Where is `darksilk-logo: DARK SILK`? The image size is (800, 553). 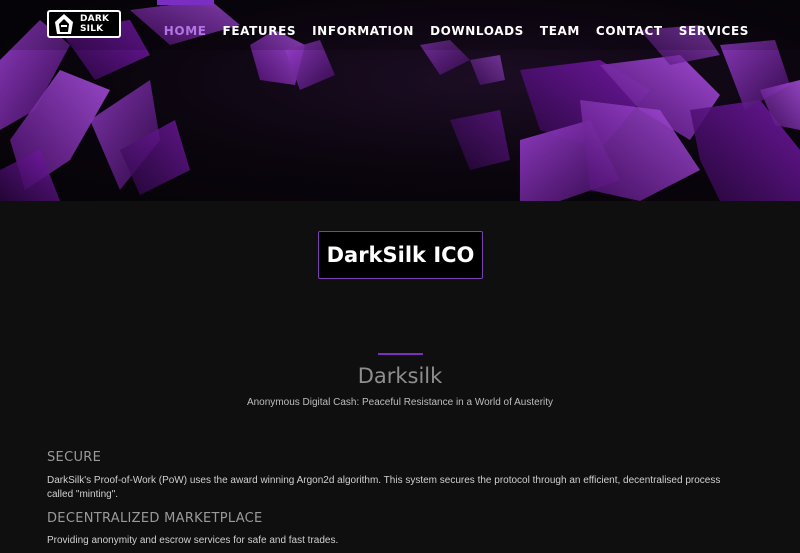
darksilk-logo: DARK SILK is located at coordinates (84, 24).